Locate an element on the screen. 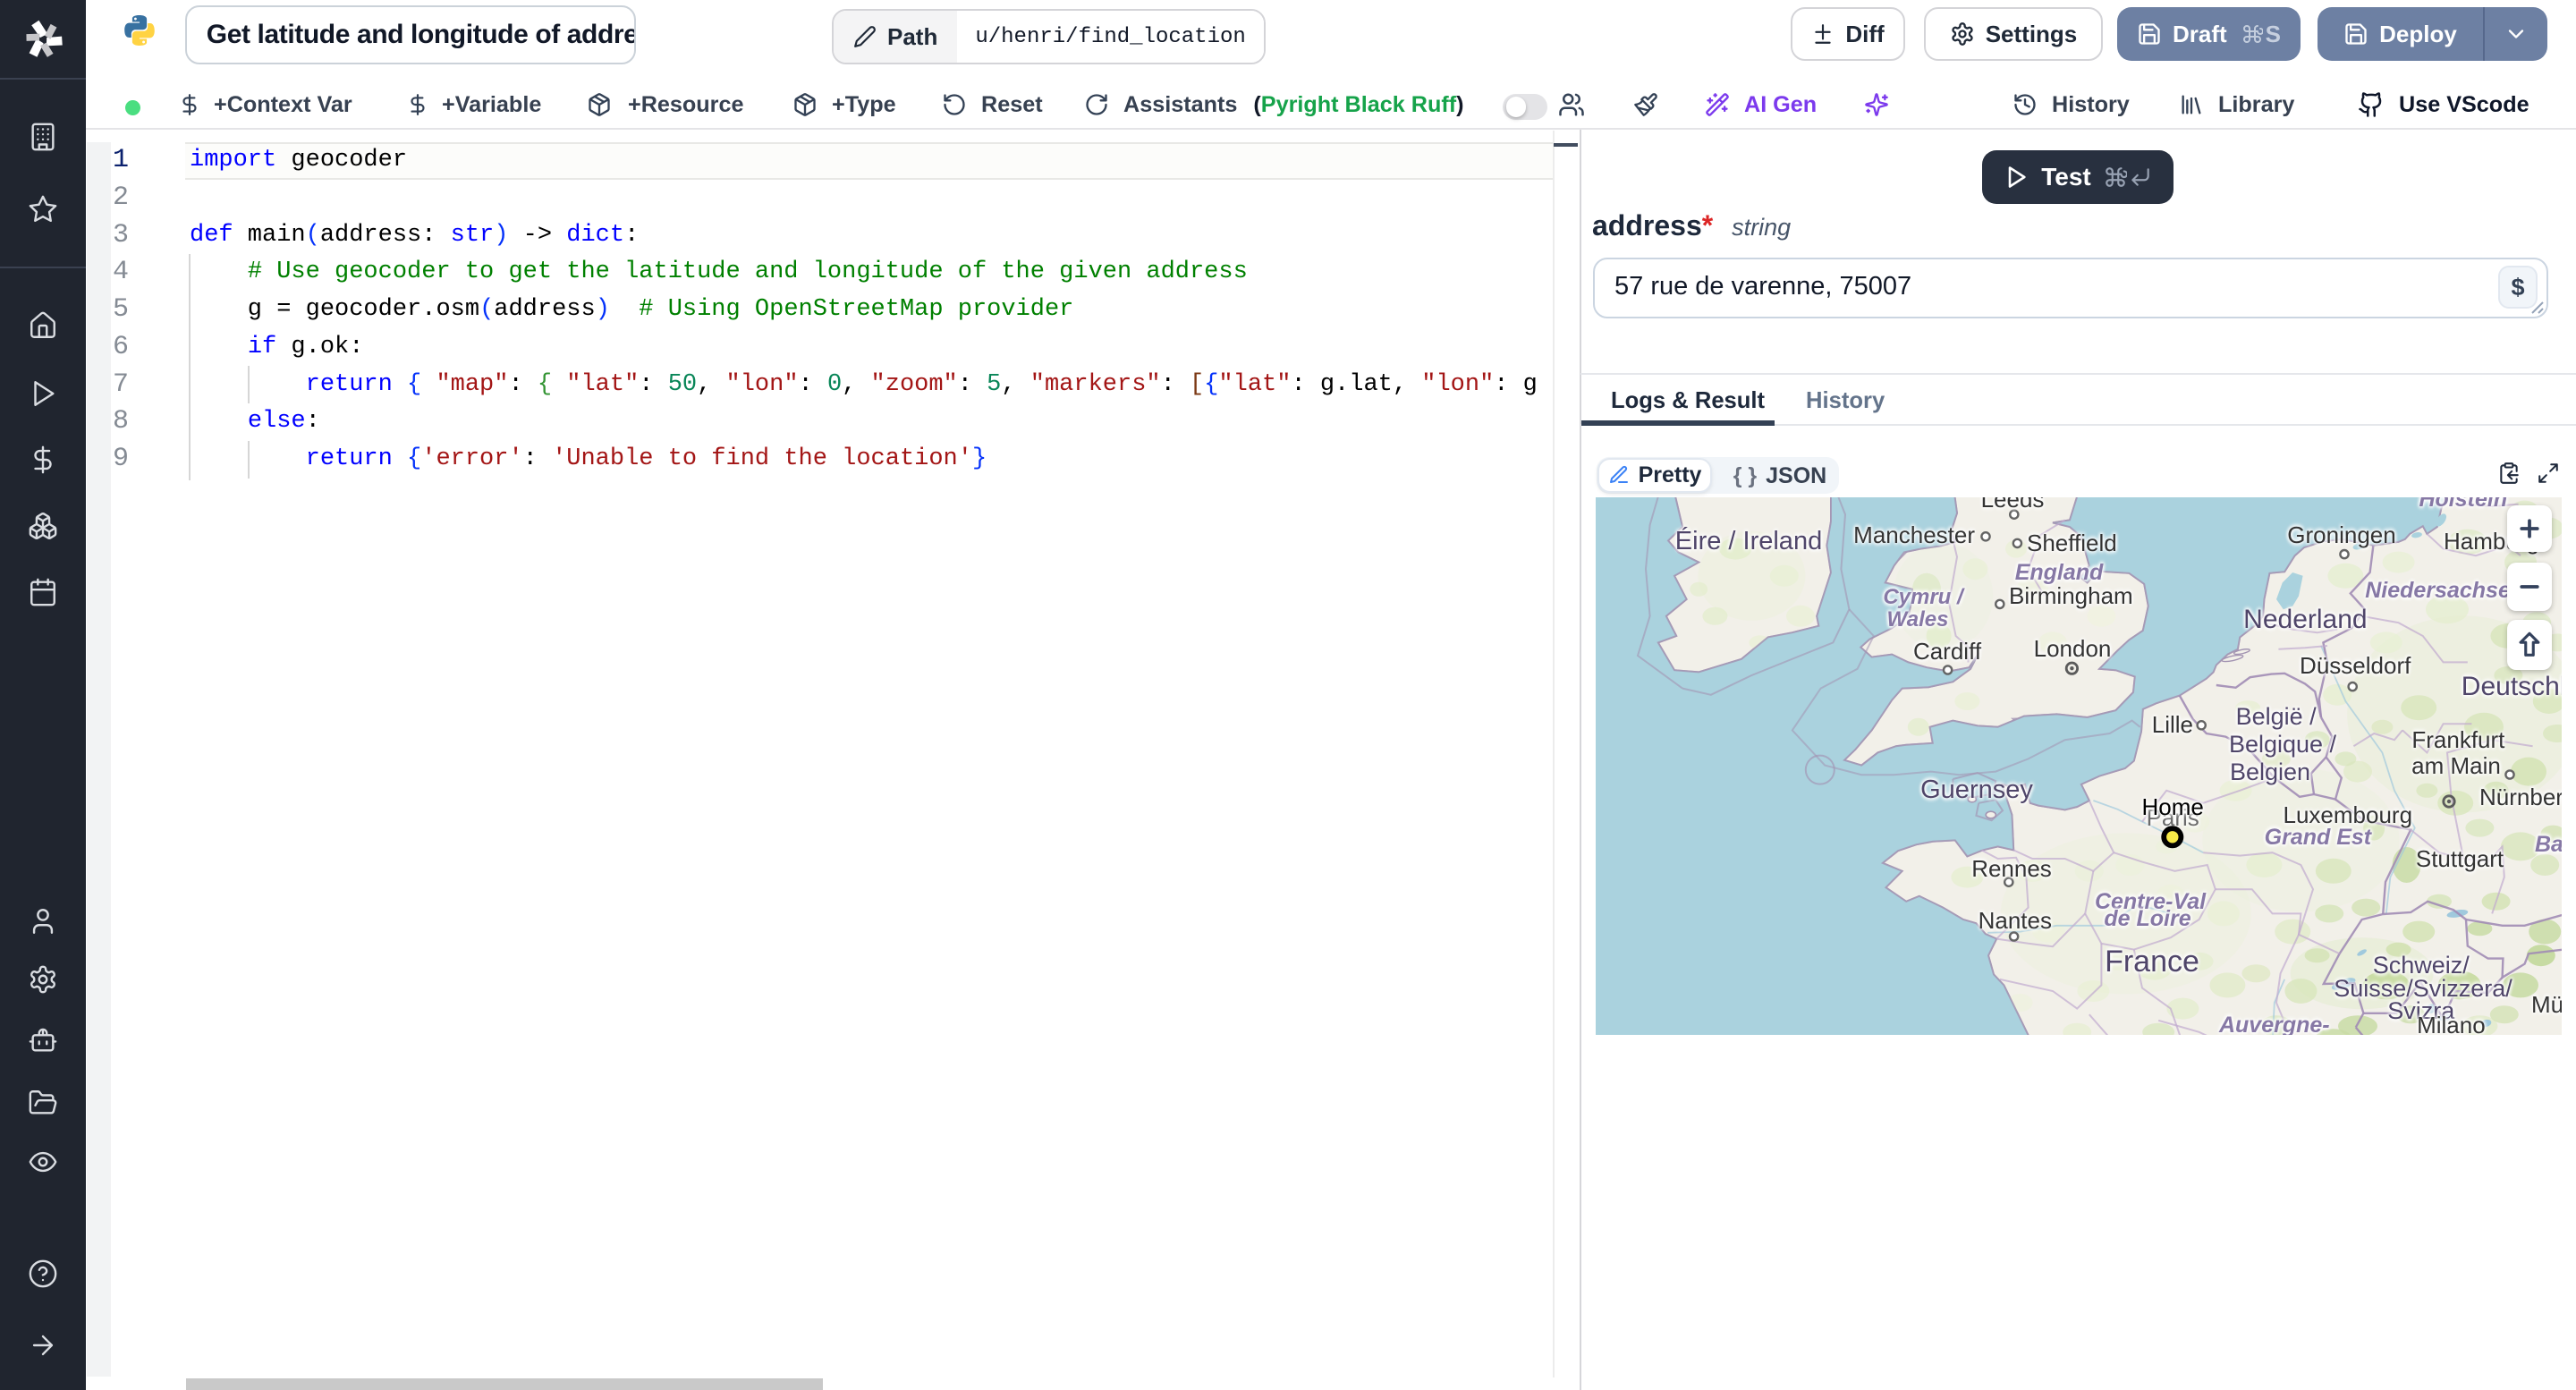 This screenshot has height=1390, width=2576. svg-text: Deutschland is located at coordinates (2512, 686).